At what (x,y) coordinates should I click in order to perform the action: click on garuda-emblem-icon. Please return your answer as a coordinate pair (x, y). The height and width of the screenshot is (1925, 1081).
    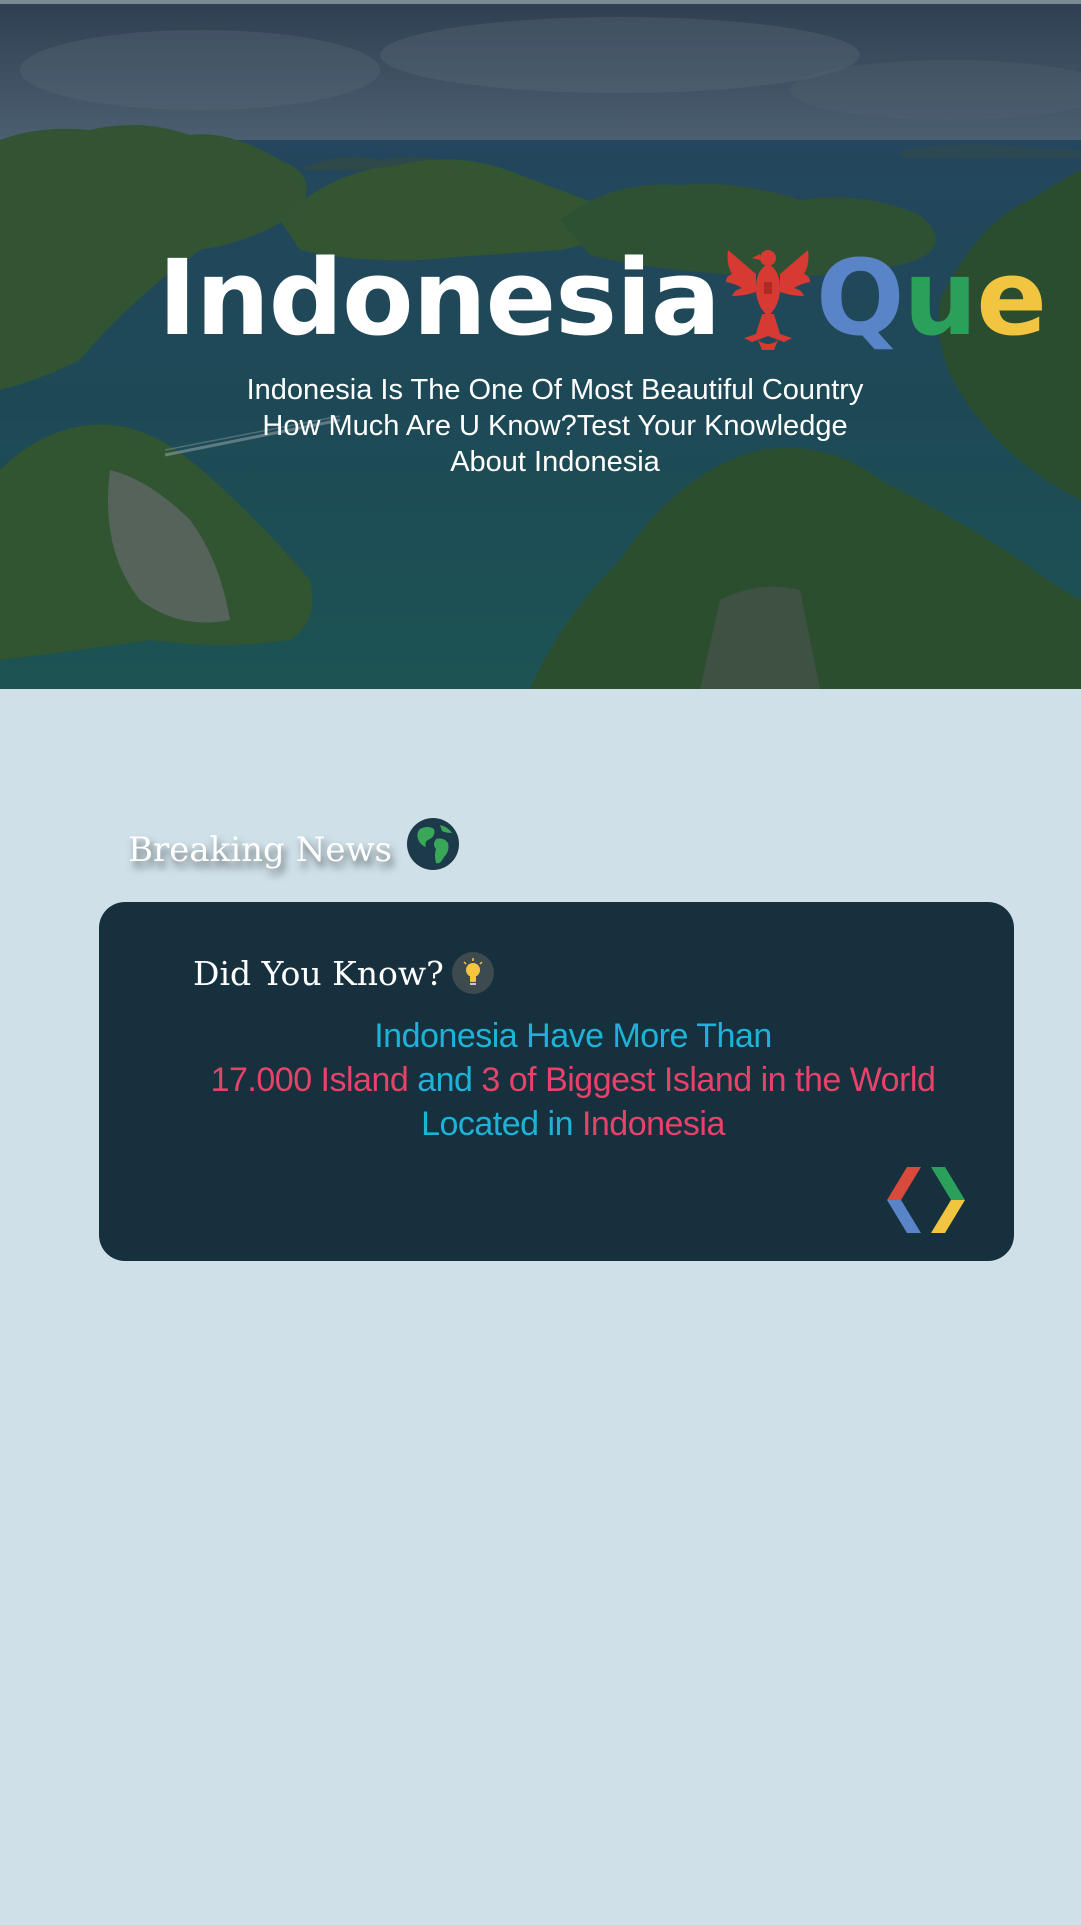
    Looking at the image, I should click on (767, 300).